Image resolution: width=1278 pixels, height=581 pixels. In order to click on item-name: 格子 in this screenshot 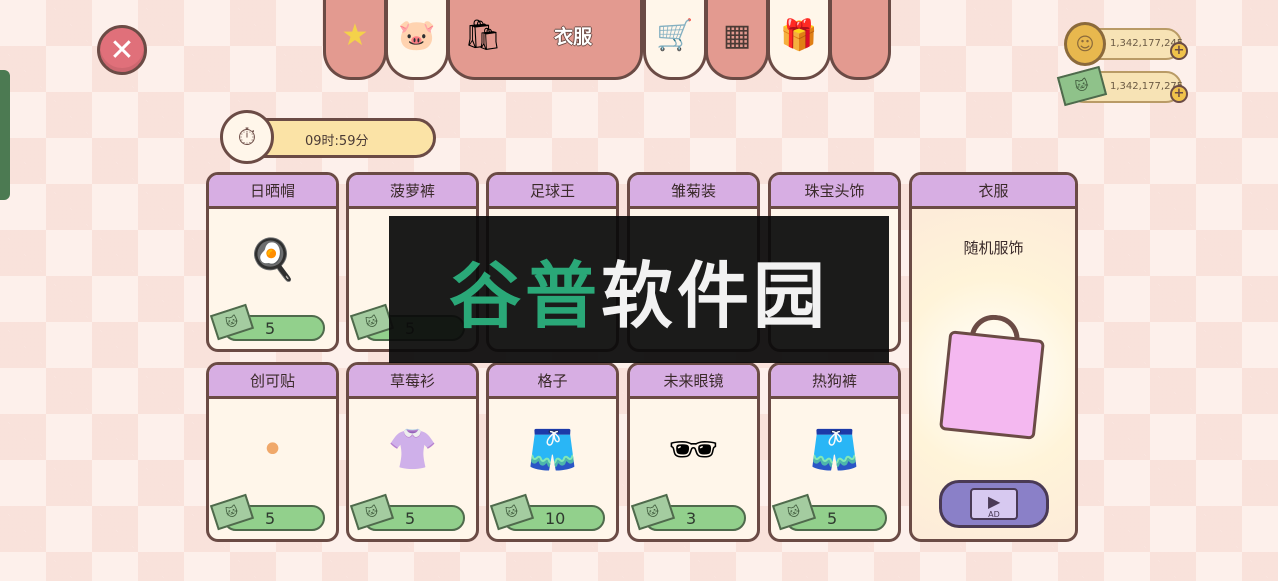, I will do `click(552, 382)`.